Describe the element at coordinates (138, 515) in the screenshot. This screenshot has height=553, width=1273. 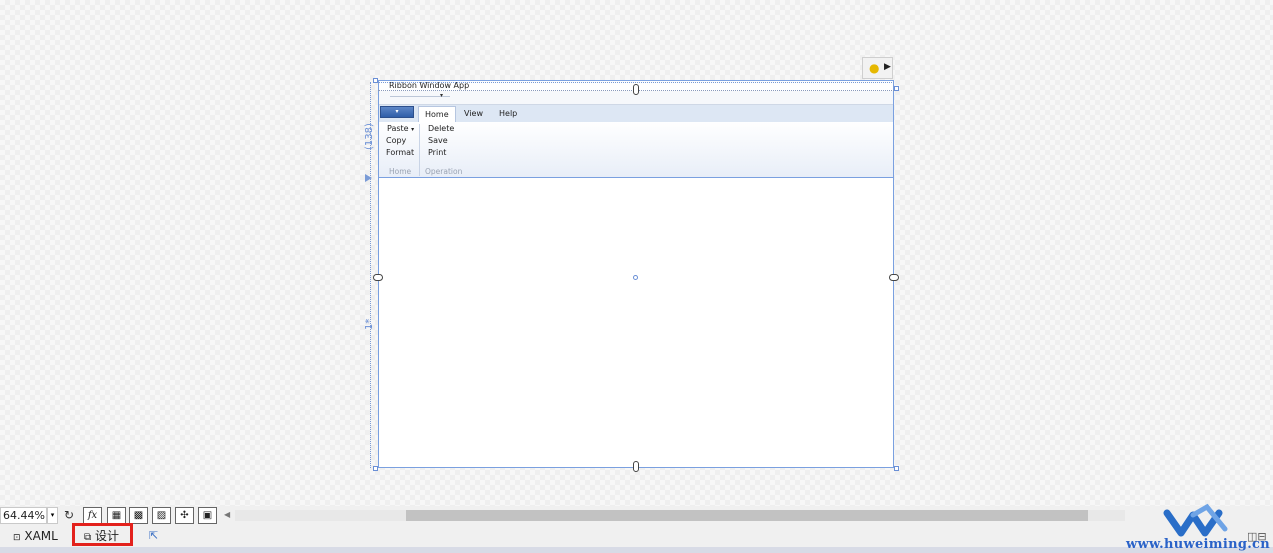
I see `snap-grid-icon: ▩` at that location.